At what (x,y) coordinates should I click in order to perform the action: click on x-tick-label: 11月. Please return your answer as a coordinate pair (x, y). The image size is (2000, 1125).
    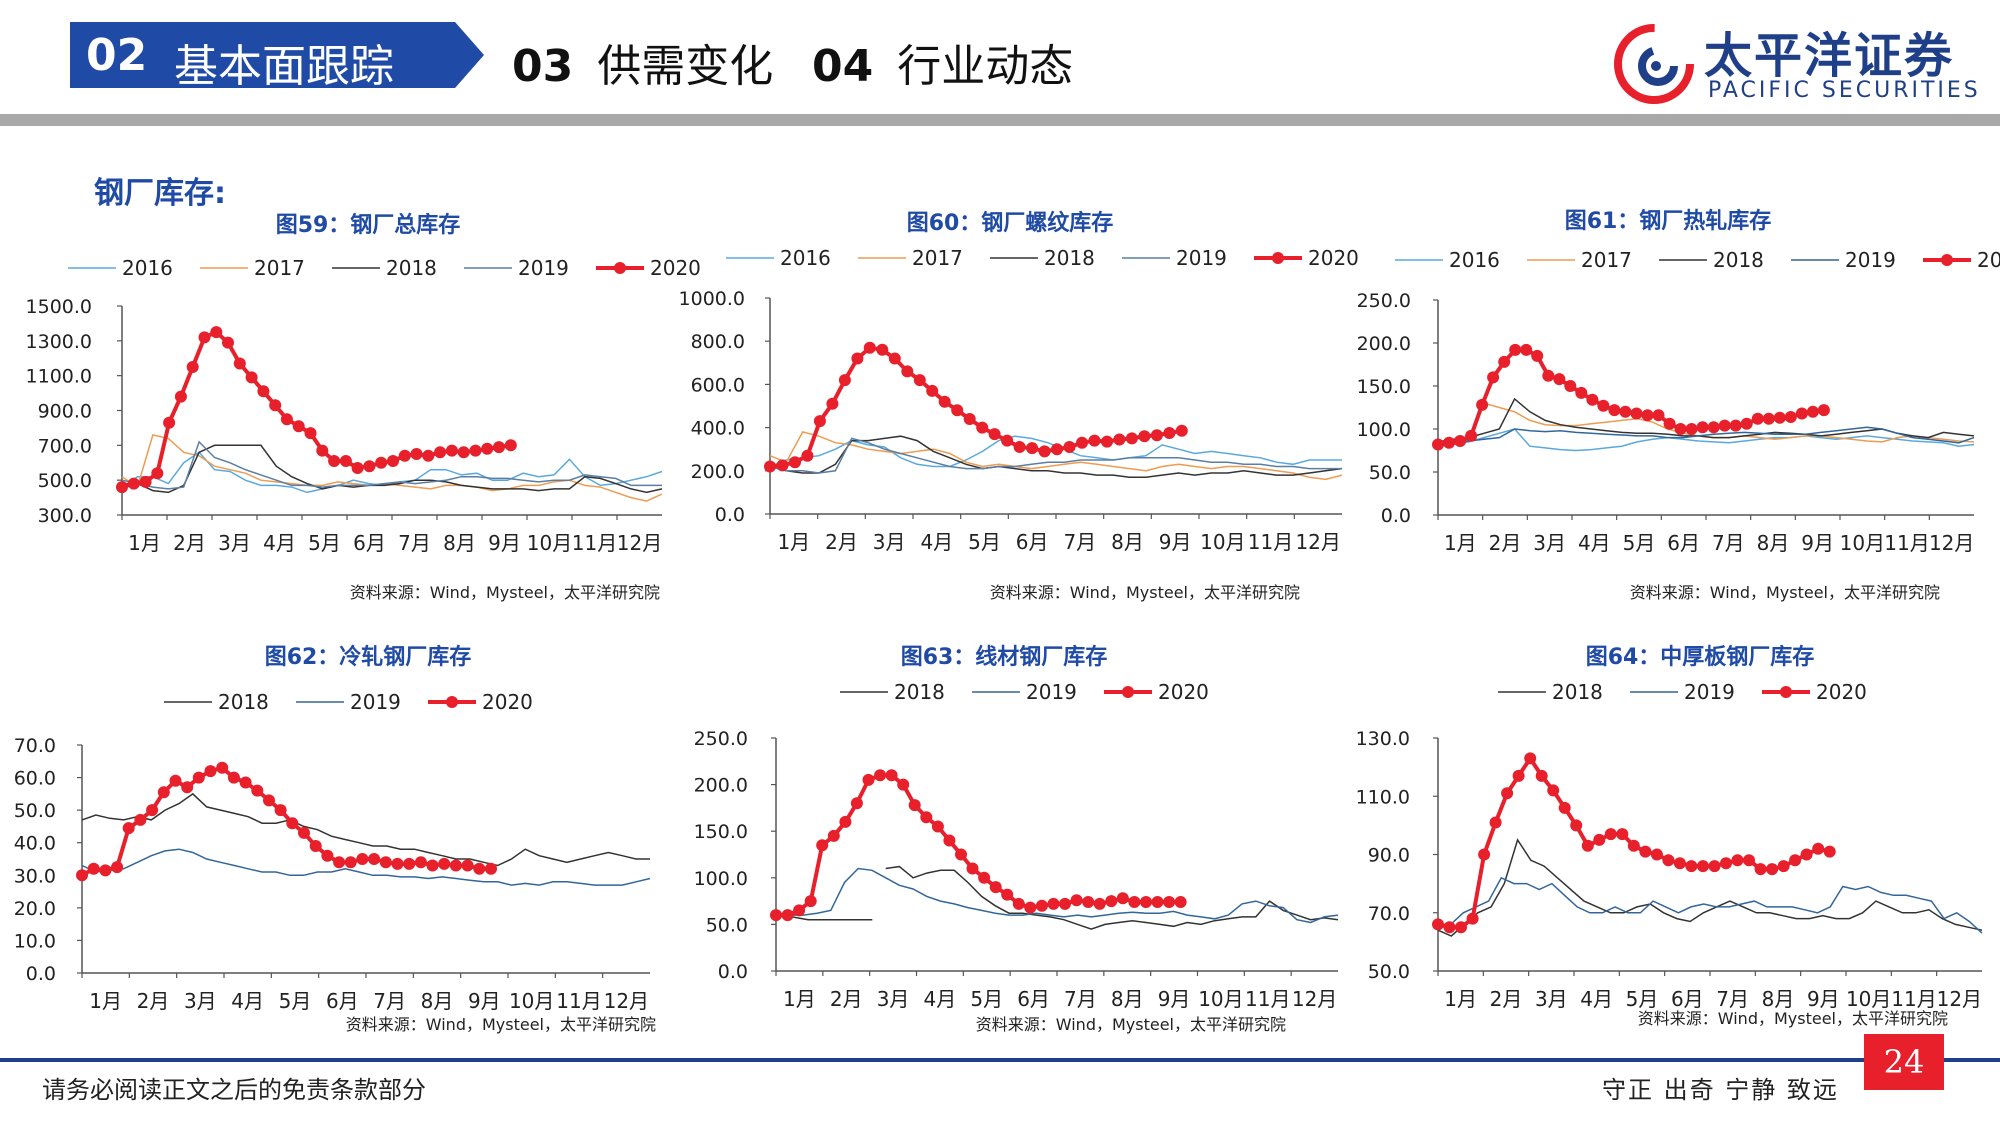
    Looking at the image, I should click on (578, 1001).